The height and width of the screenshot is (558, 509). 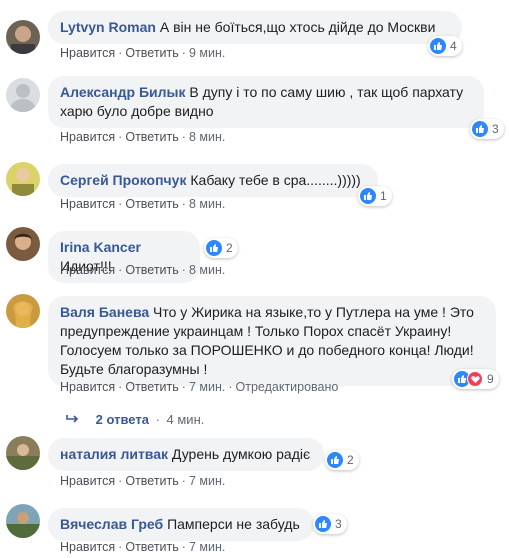 I want to click on reaction-count: 9, so click(x=490, y=379).